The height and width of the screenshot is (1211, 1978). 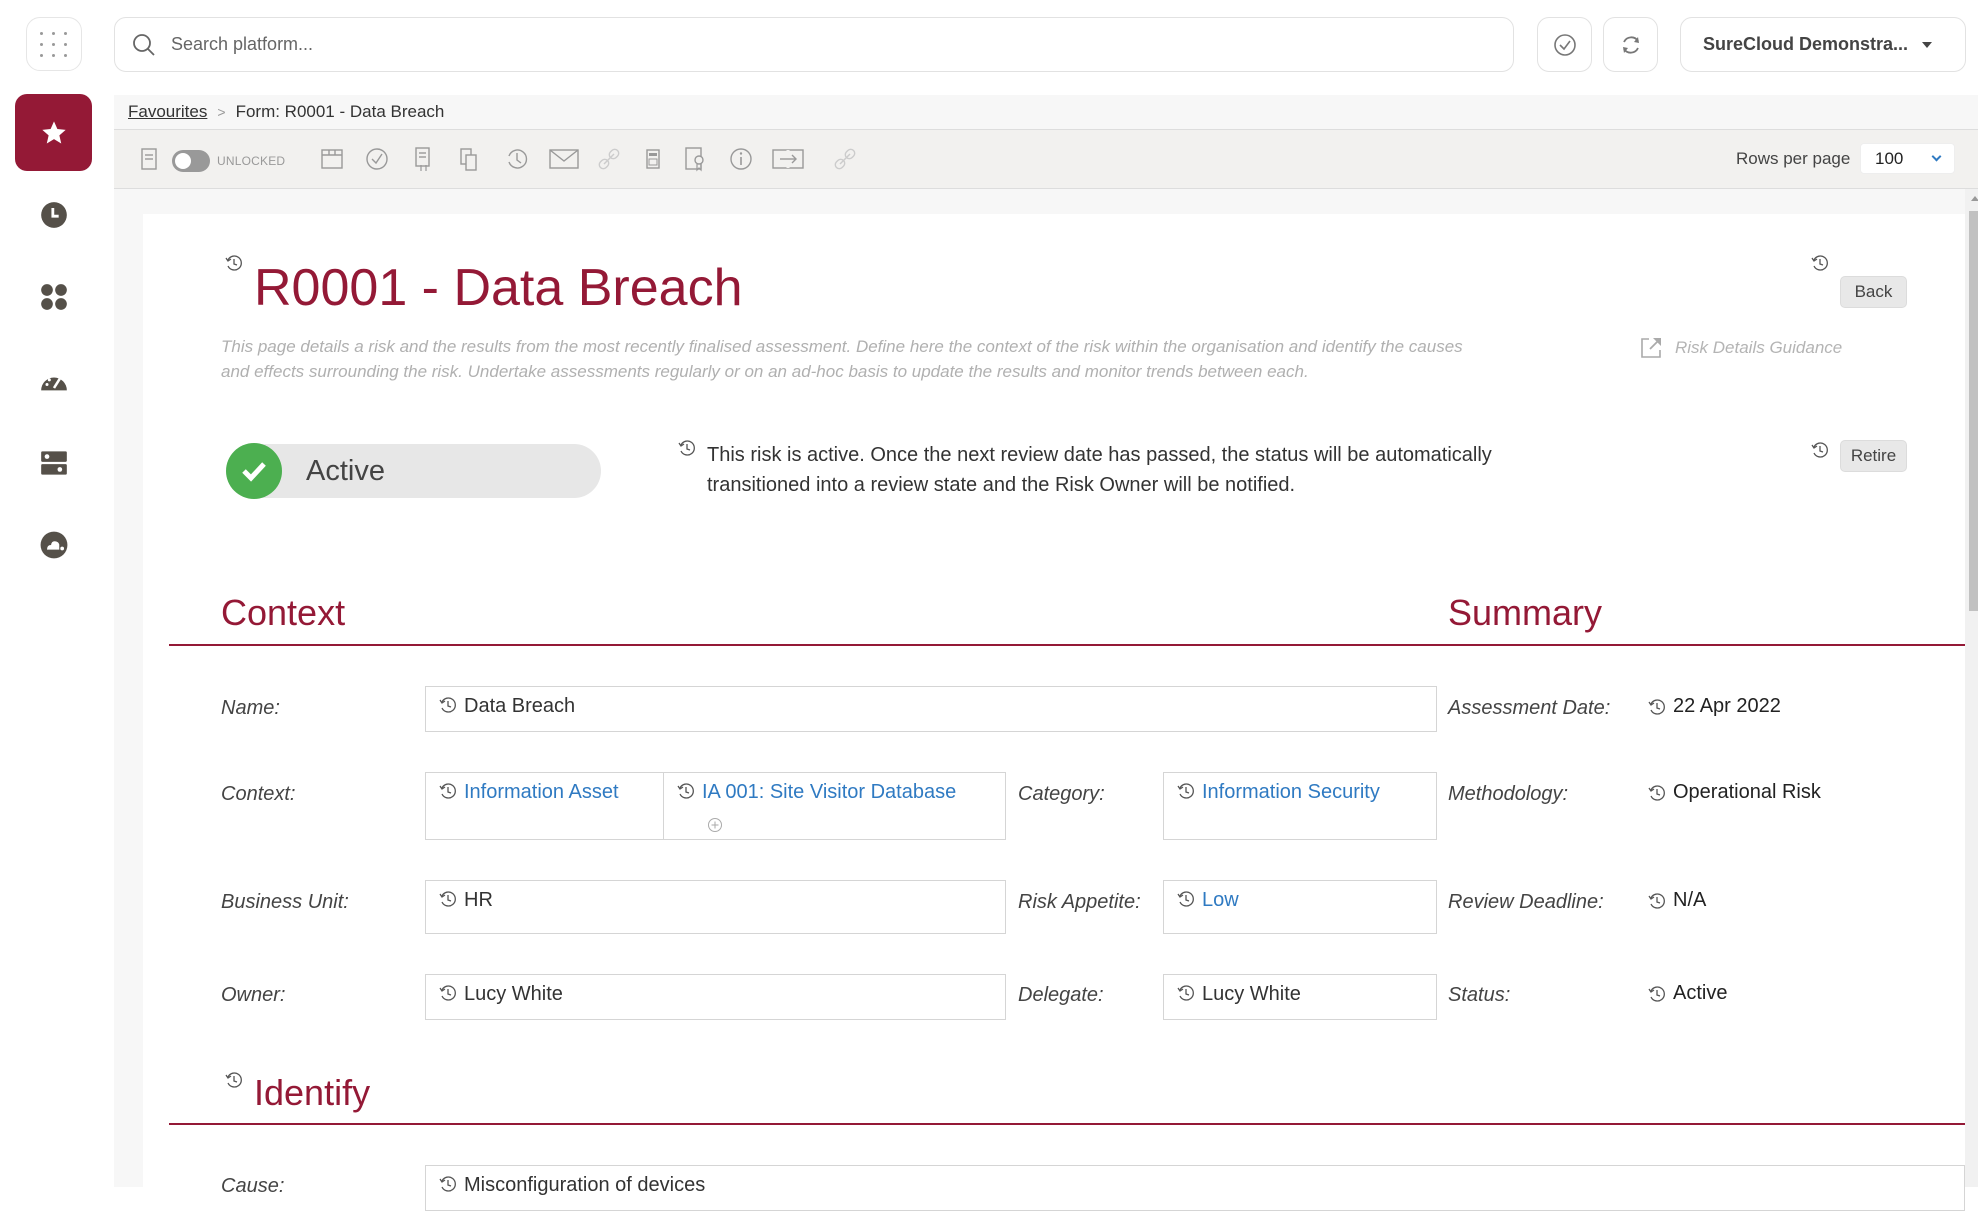 I want to click on status-badge, so click(x=414, y=471).